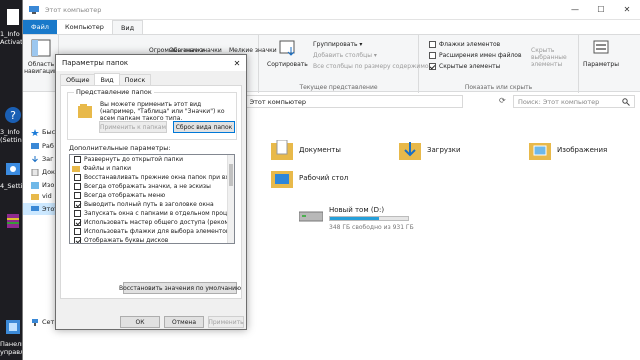 This screenshot has height=360, width=640. Describe the element at coordinates (133, 127) in the screenshot. I see `apply-to-folders-button: Применить к папкам` at that location.